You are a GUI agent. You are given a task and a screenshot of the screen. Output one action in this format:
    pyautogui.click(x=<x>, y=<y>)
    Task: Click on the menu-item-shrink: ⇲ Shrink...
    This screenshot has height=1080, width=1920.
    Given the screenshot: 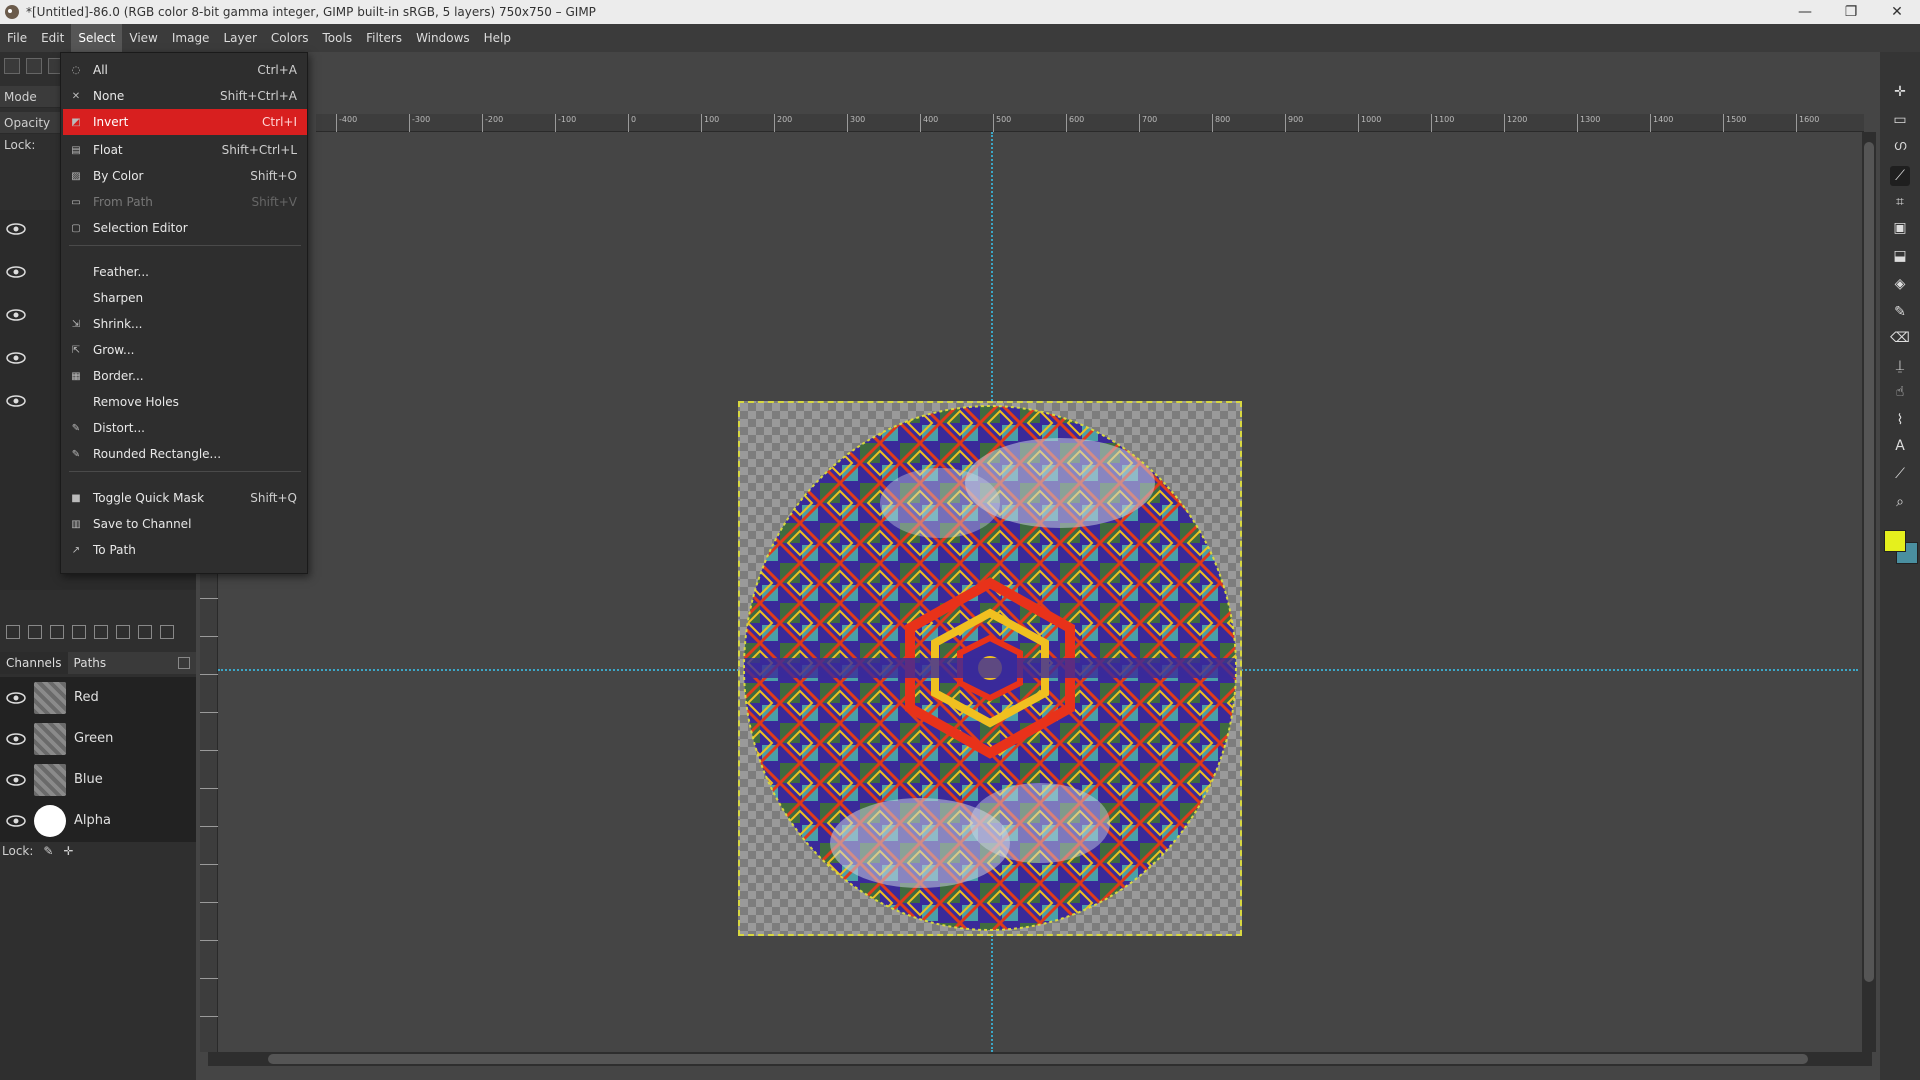 What is the action you would take?
    pyautogui.click(x=185, y=324)
    